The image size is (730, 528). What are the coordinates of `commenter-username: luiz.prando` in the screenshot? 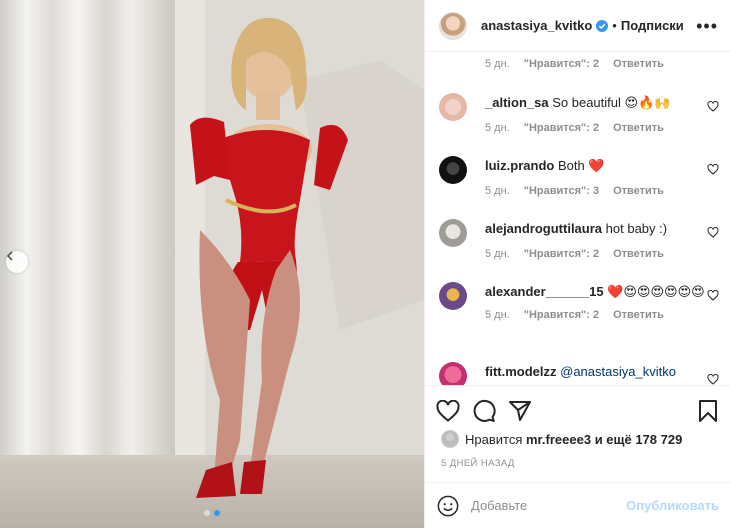 It's located at (519, 165).